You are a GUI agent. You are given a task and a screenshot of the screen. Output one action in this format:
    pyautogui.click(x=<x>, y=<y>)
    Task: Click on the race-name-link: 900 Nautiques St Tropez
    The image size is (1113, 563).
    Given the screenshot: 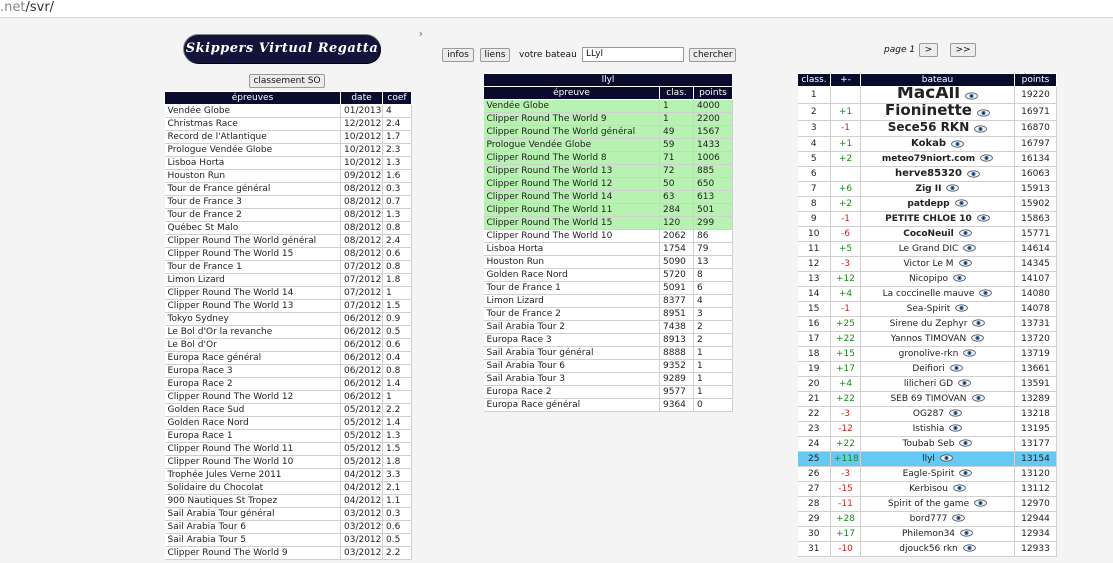 What is the action you would take?
    pyautogui.click(x=252, y=501)
    